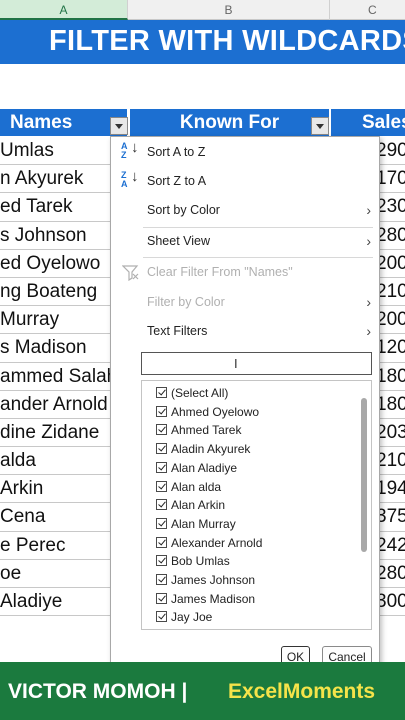 This screenshot has width=405, height=720. I want to click on names-cell: n Akyurek, so click(41, 179).